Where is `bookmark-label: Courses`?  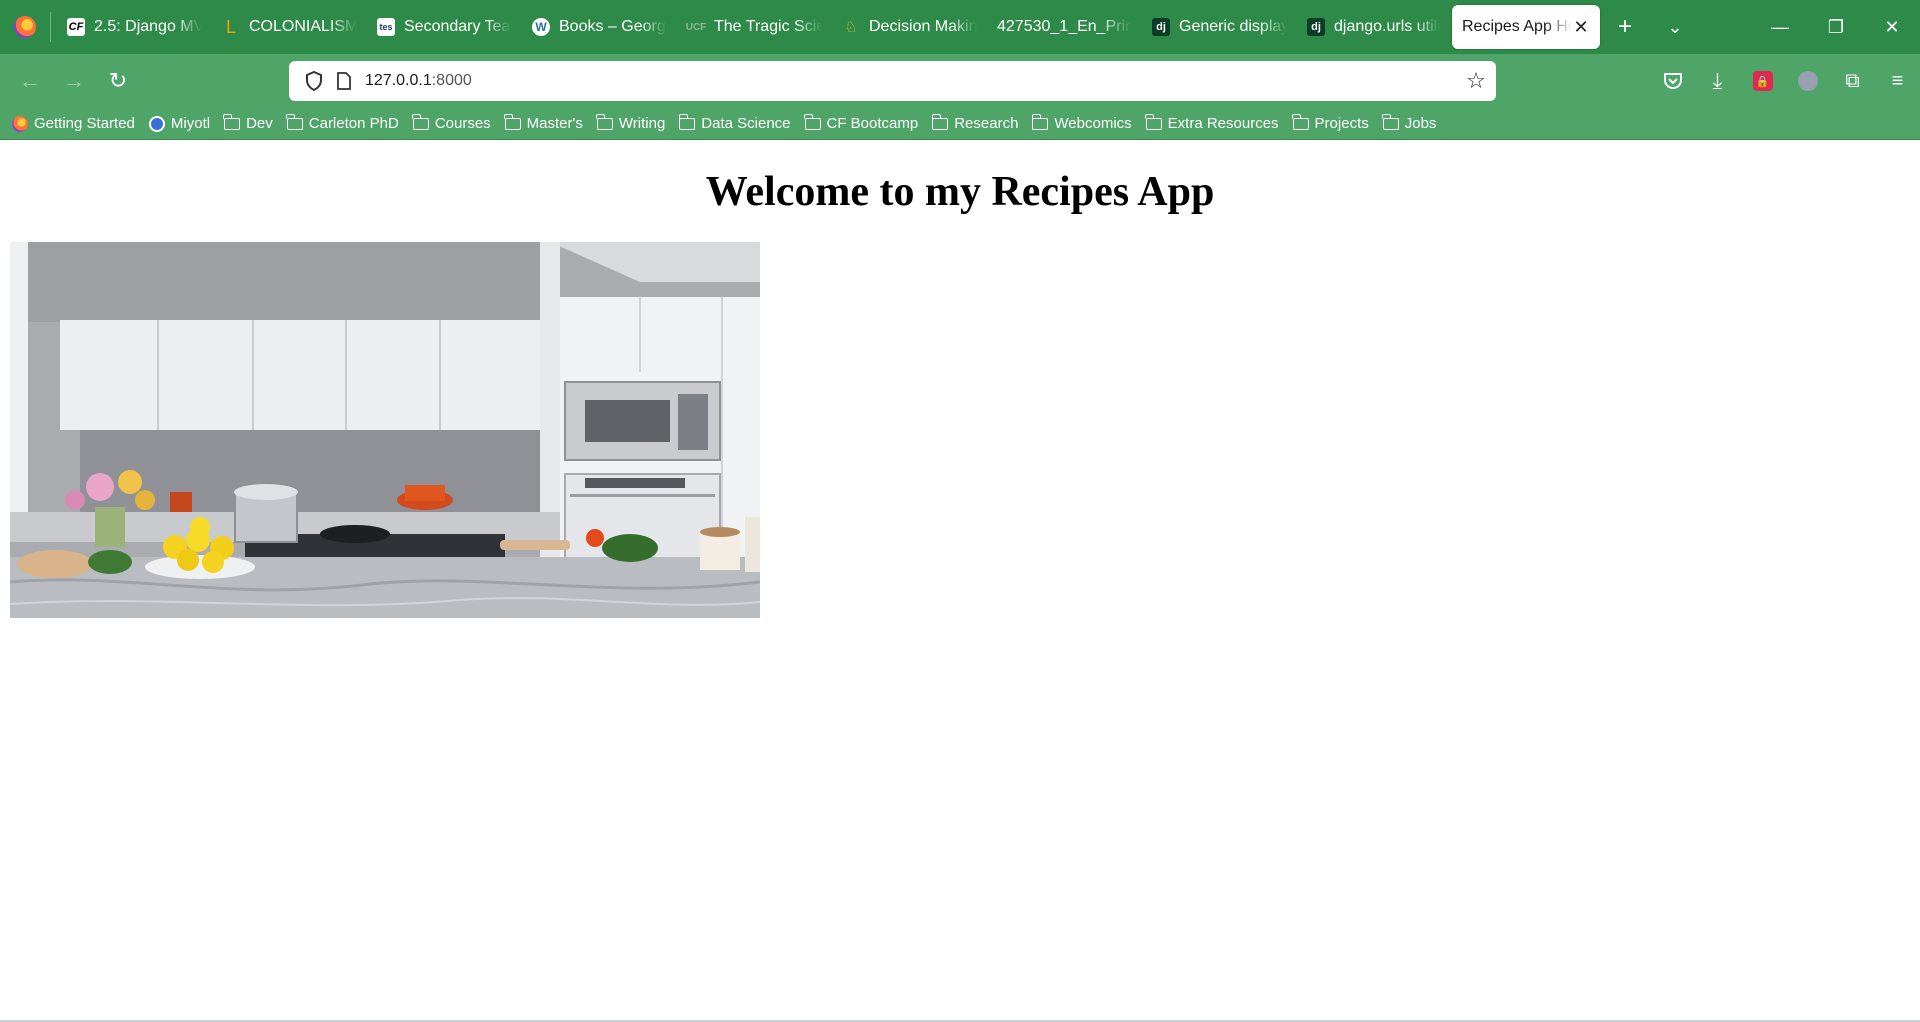
bookmark-label: Courses is located at coordinates (462, 123).